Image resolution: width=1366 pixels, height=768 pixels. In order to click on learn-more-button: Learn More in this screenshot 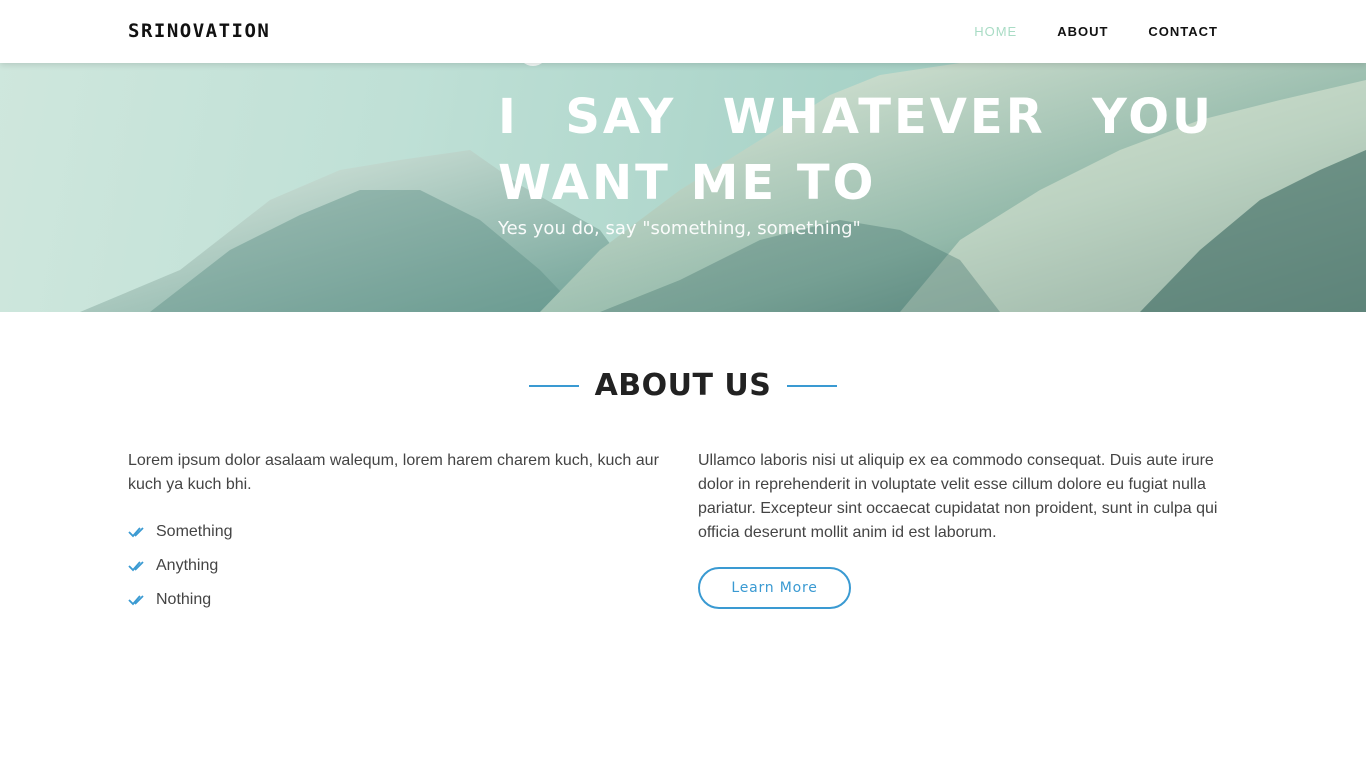, I will do `click(774, 588)`.